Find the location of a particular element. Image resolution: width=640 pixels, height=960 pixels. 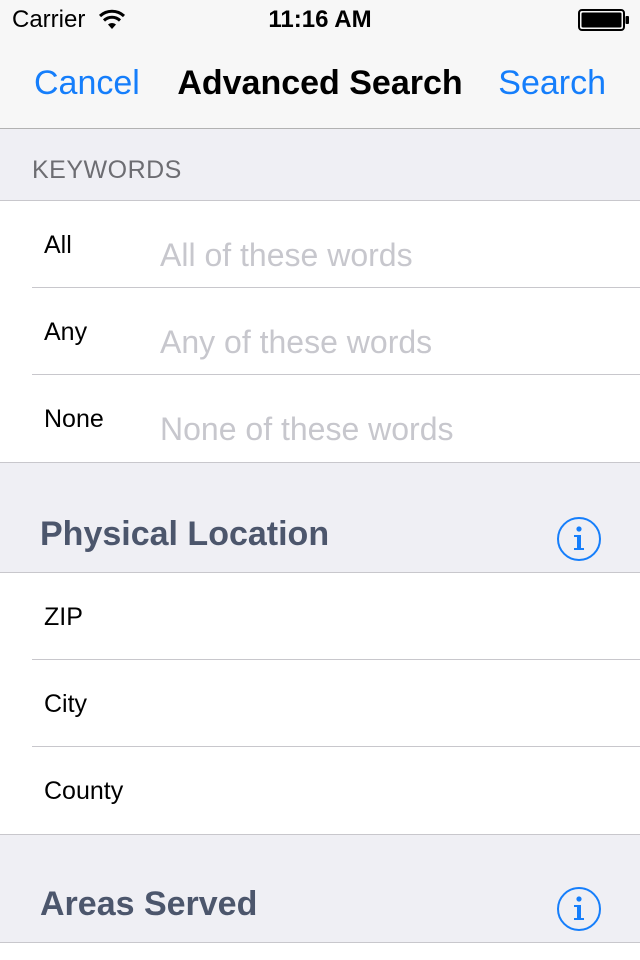

keyword-row-any: Any is located at coordinates (320, 331).